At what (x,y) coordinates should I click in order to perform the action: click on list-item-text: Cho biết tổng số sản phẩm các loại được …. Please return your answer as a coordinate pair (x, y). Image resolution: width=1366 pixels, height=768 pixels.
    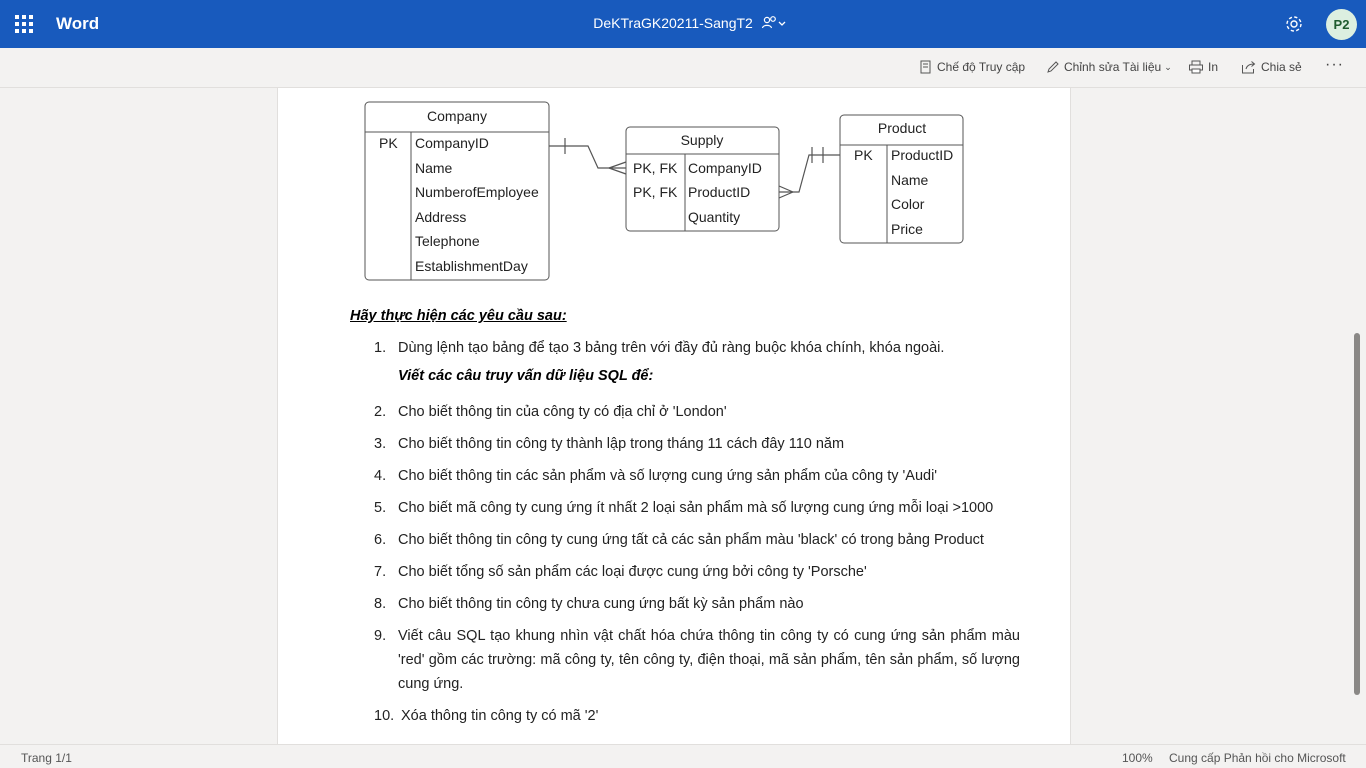
    Looking at the image, I should click on (632, 572).